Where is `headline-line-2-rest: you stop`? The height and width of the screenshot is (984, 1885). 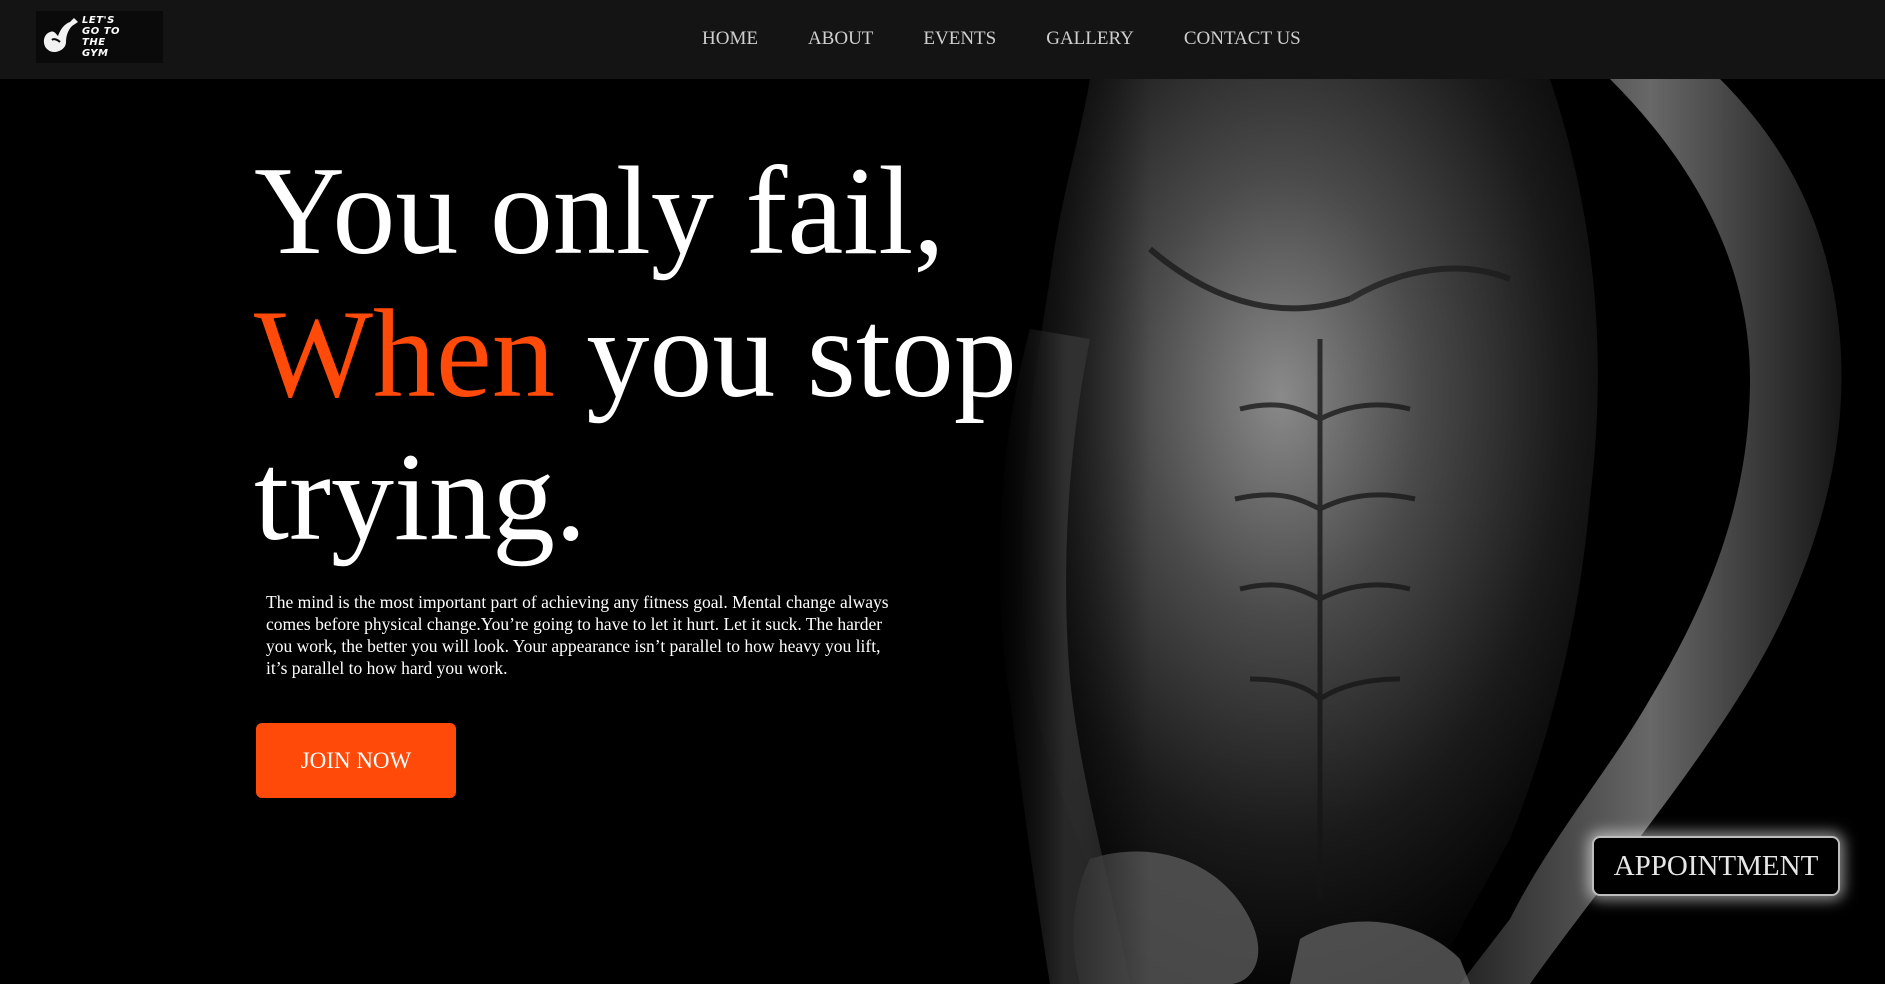
headline-line-2-rest: you stop is located at coordinates (785, 354).